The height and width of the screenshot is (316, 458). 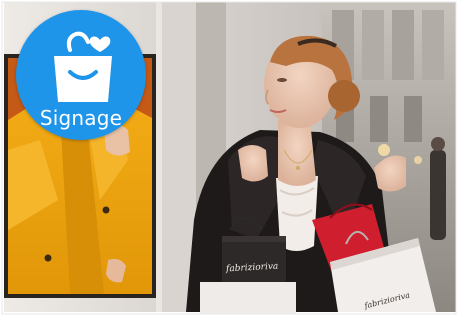 I want to click on signage-badge: Signage, so click(x=81, y=75).